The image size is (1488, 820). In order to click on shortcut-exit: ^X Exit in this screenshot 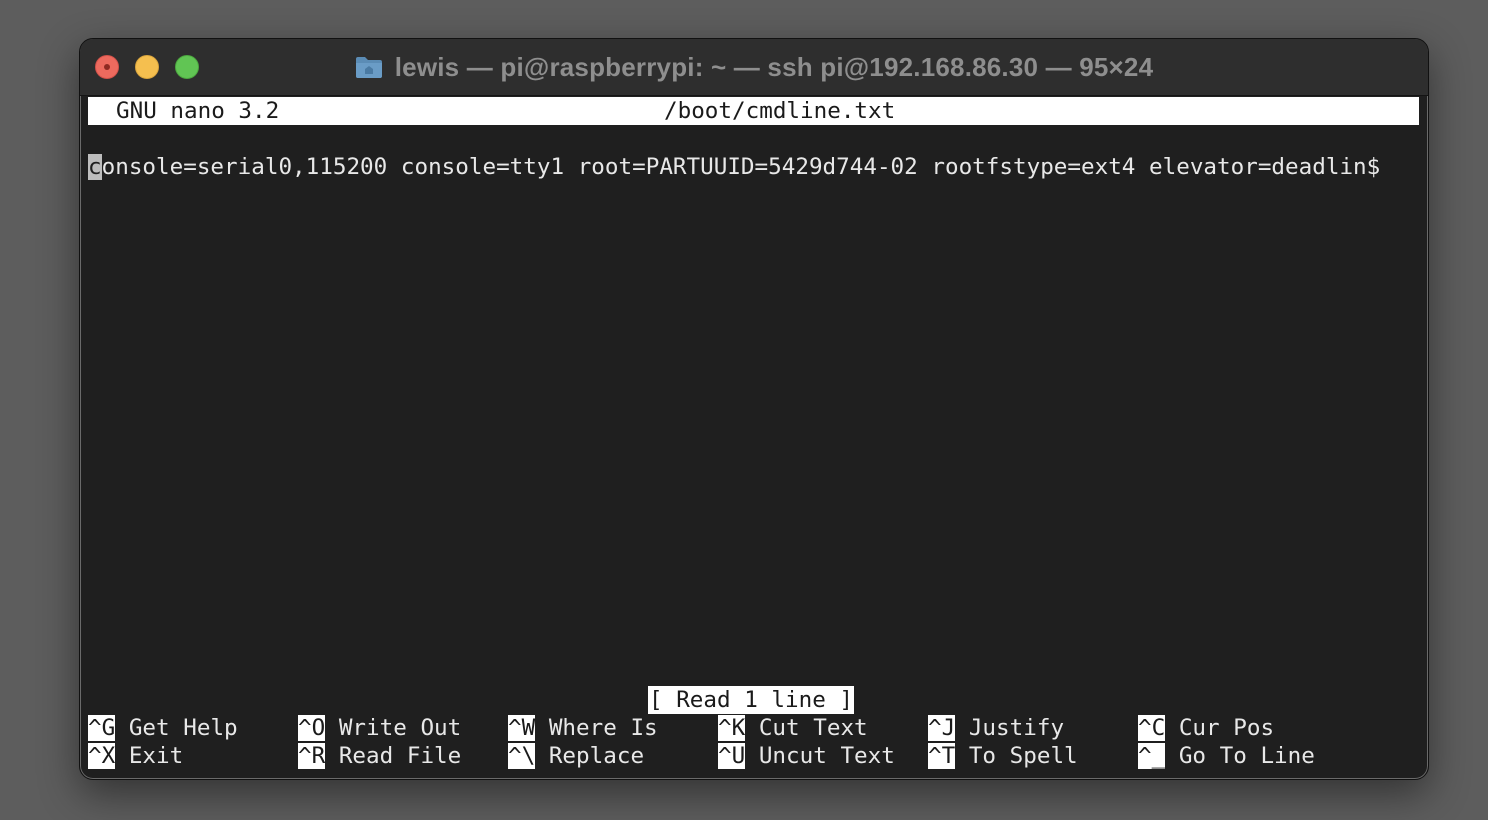, I will do `click(135, 756)`.